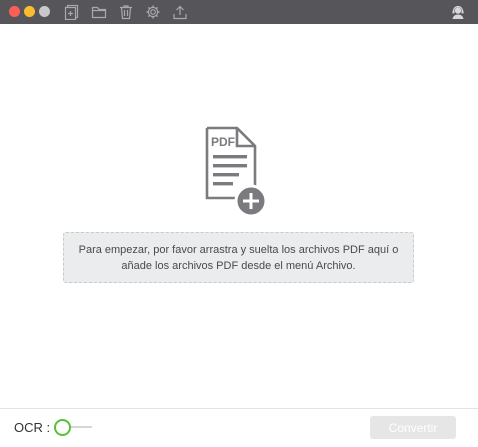 Image resolution: width=478 pixels, height=447 pixels. I want to click on ocr-toggle, so click(73, 427).